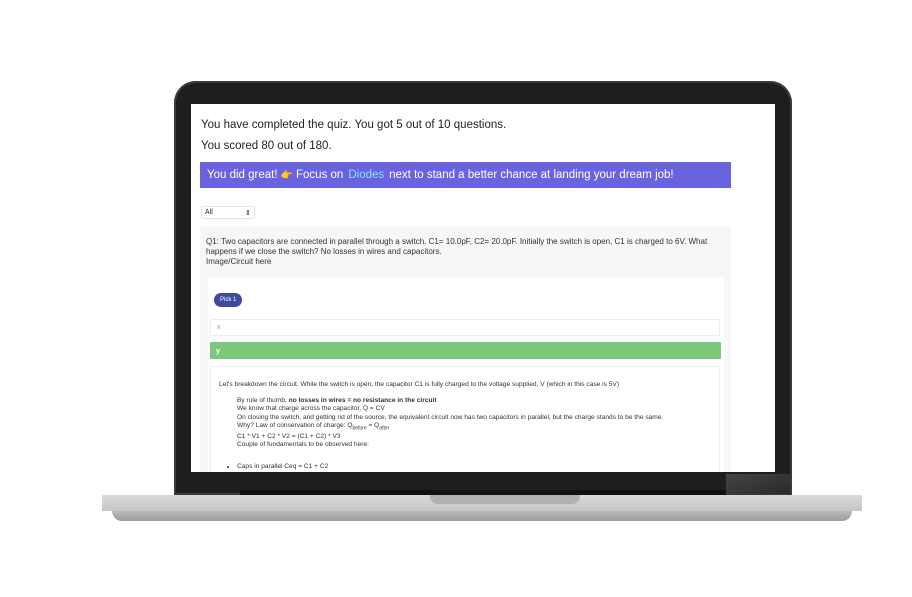 The image size is (912, 597). Describe the element at coordinates (359, 428) in the screenshot. I see `why-before: before` at that location.